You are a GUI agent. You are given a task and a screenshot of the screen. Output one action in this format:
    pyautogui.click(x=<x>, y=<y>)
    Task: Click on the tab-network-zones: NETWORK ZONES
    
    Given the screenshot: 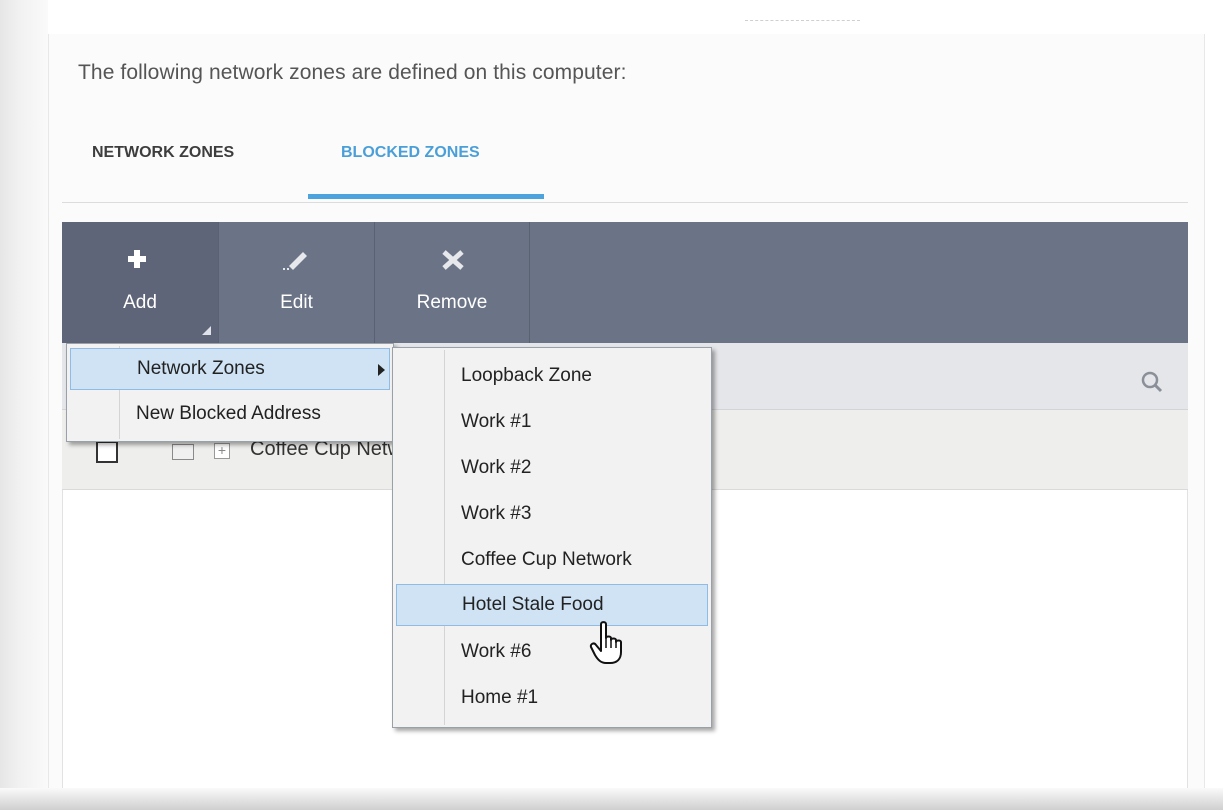 What is the action you would take?
    pyautogui.click(x=163, y=153)
    